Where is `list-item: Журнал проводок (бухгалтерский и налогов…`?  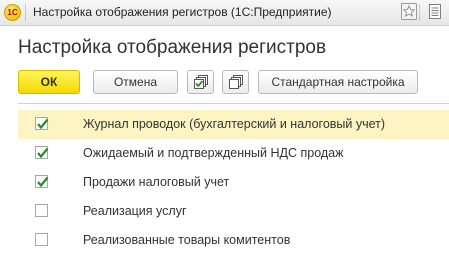 list-item: Журнал проводок (бухгалтерский и налогов… is located at coordinates (233, 124).